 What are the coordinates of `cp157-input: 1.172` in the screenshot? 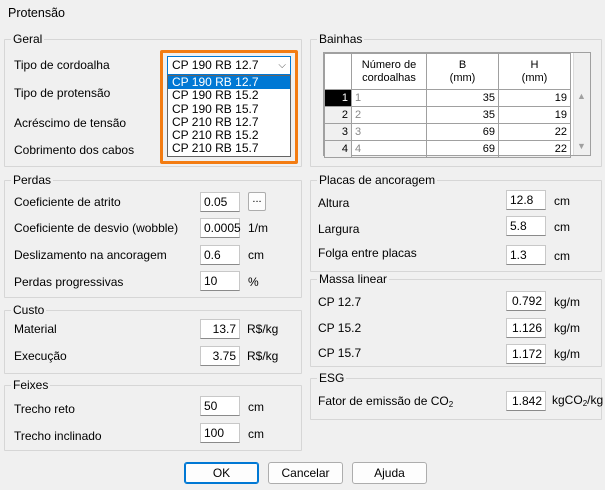 It's located at (526, 354).